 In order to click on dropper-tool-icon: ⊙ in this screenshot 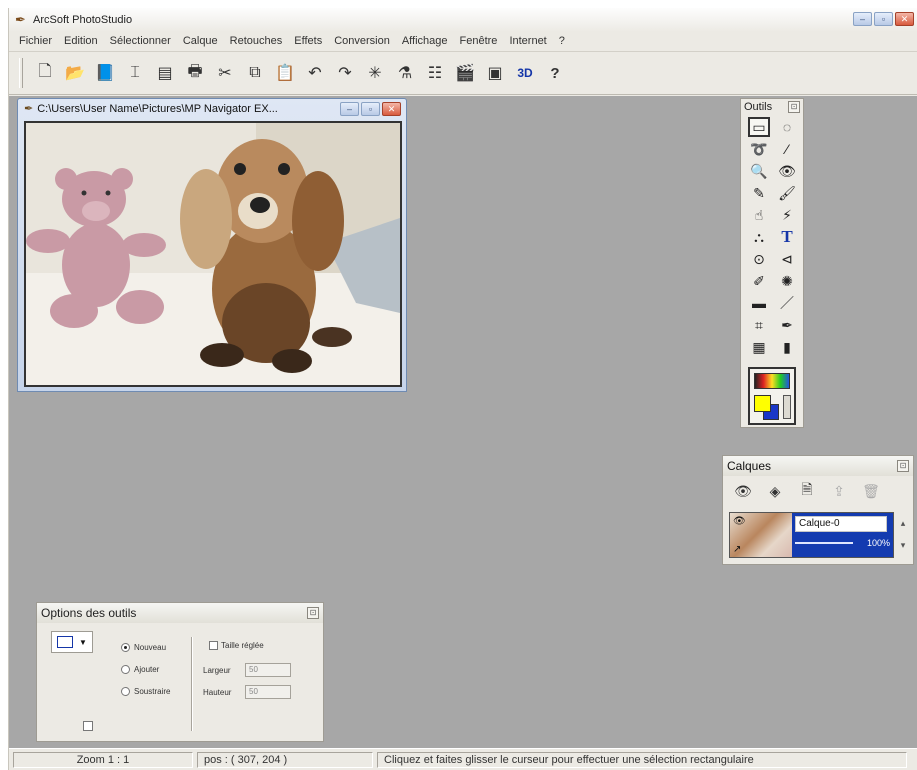, I will do `click(759, 259)`.